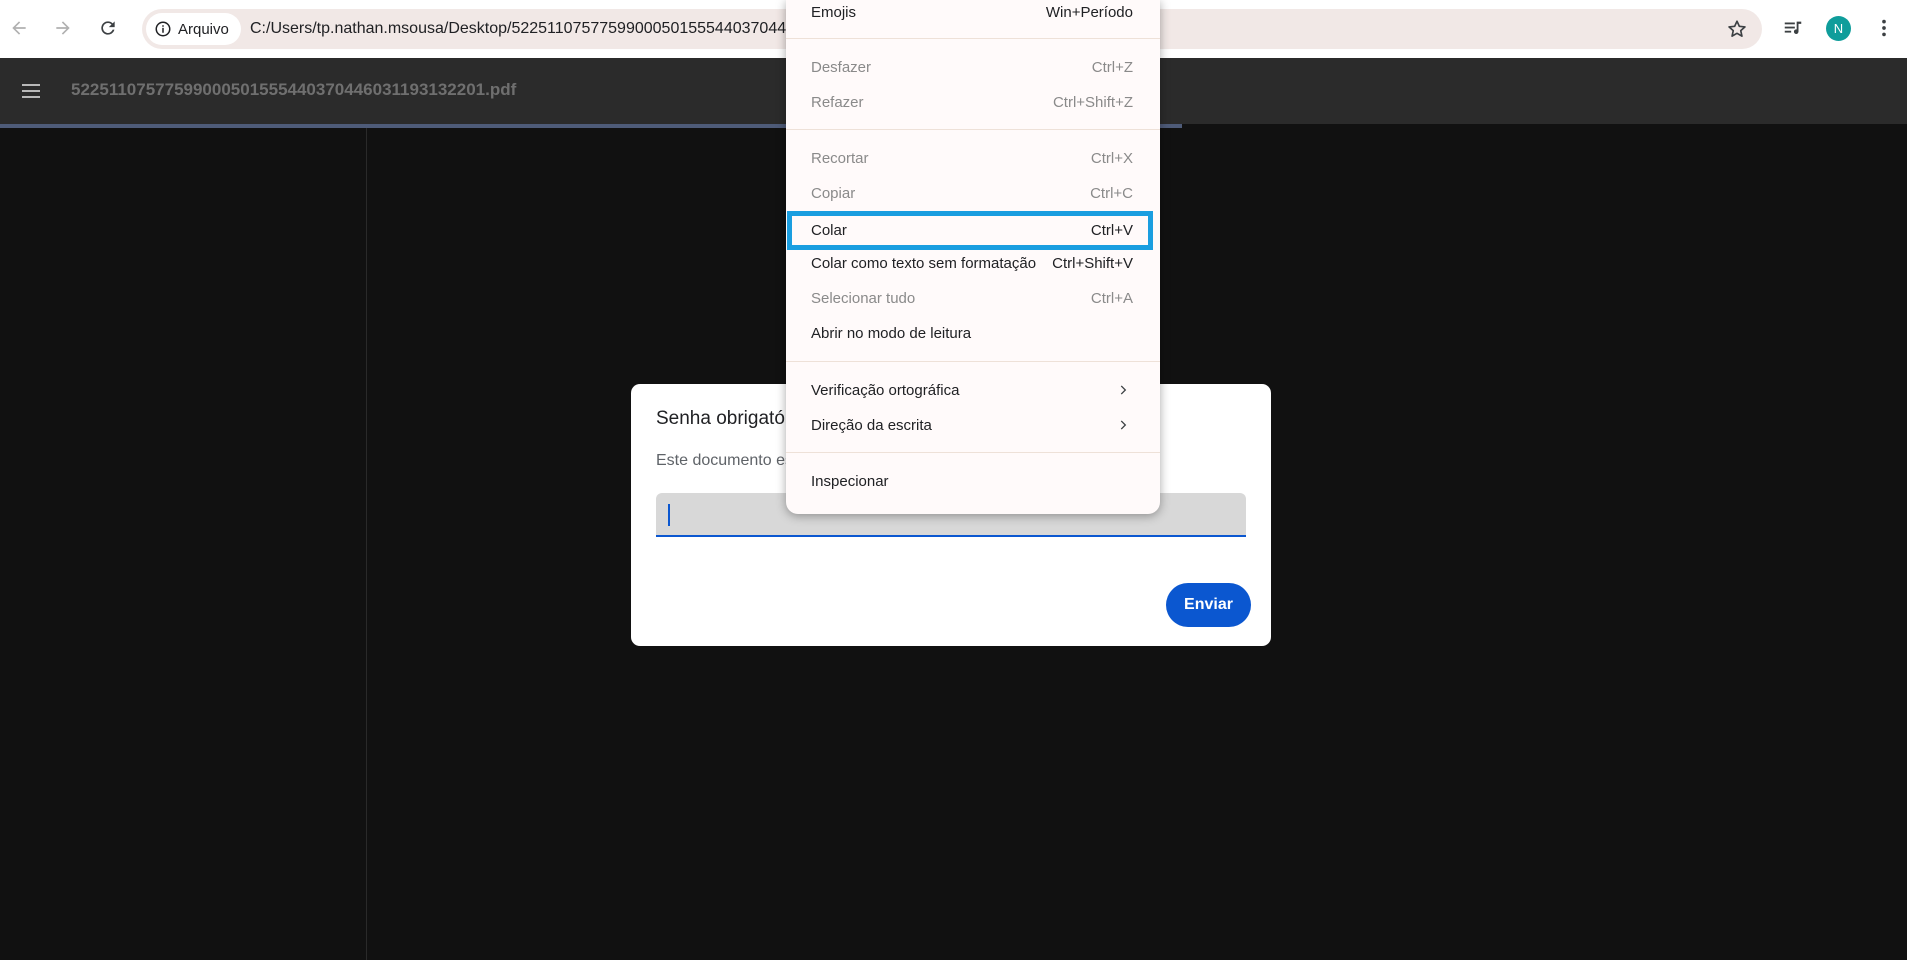 This screenshot has height=960, width=1907. What do you see at coordinates (366, 544) in the screenshot?
I see `sidebar-divider` at bounding box center [366, 544].